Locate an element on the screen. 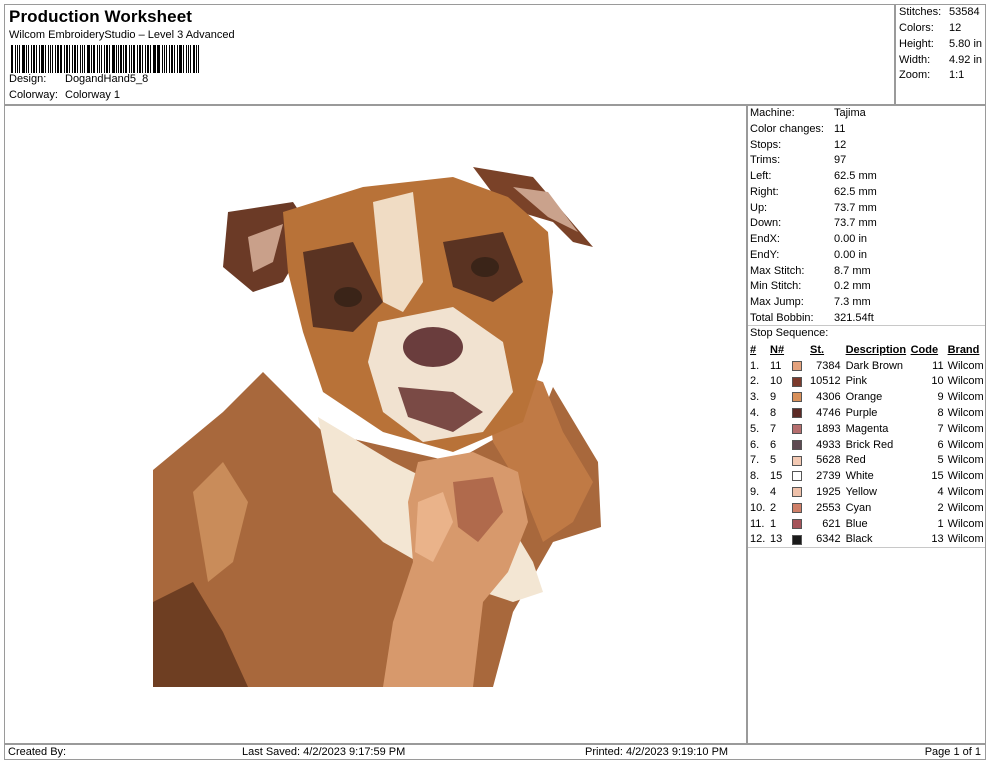 The height and width of the screenshot is (762, 990). stitch-count: 10512 is located at coordinates (825, 381).